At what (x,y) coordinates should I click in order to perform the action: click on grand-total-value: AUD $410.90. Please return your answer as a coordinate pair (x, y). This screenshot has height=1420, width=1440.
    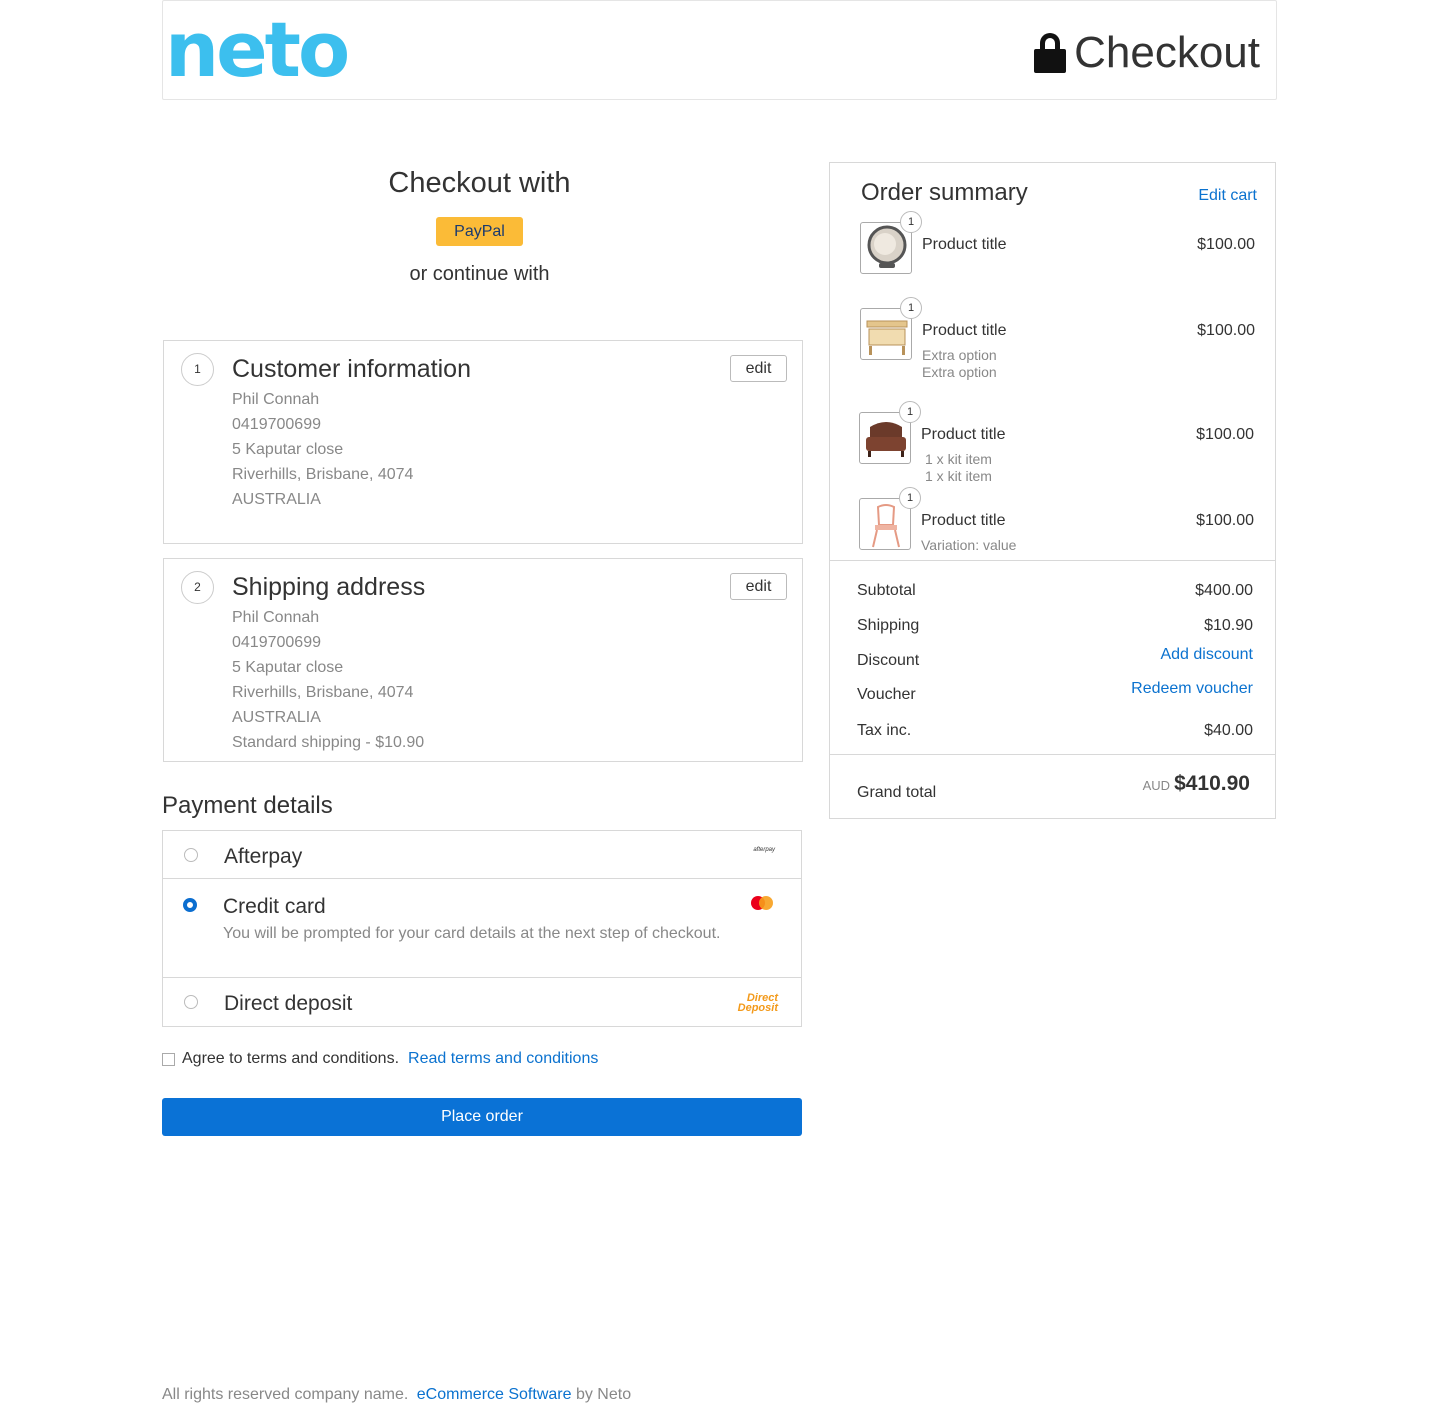
    Looking at the image, I should click on (1196, 784).